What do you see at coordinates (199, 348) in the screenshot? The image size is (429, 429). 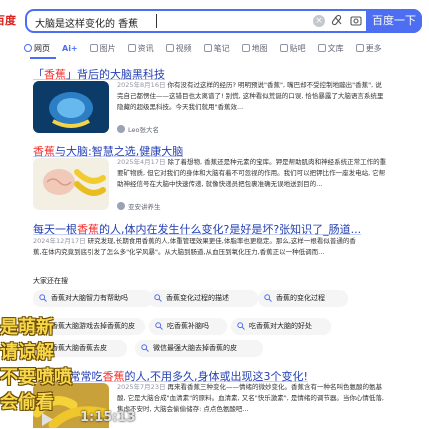 I see `related-search-chip: 微信最强大脑去掉香蕉的皮` at bounding box center [199, 348].